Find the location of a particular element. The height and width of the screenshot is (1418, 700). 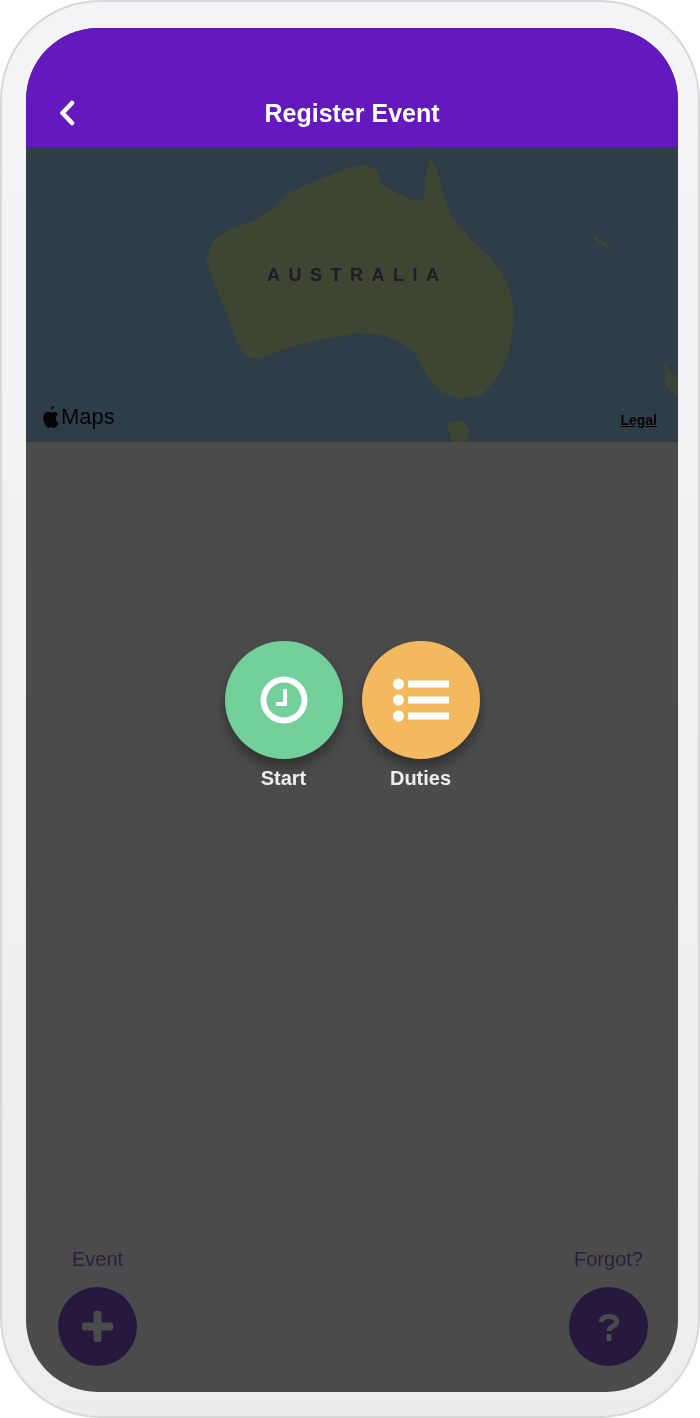

help-icon is located at coordinates (608, 1326).